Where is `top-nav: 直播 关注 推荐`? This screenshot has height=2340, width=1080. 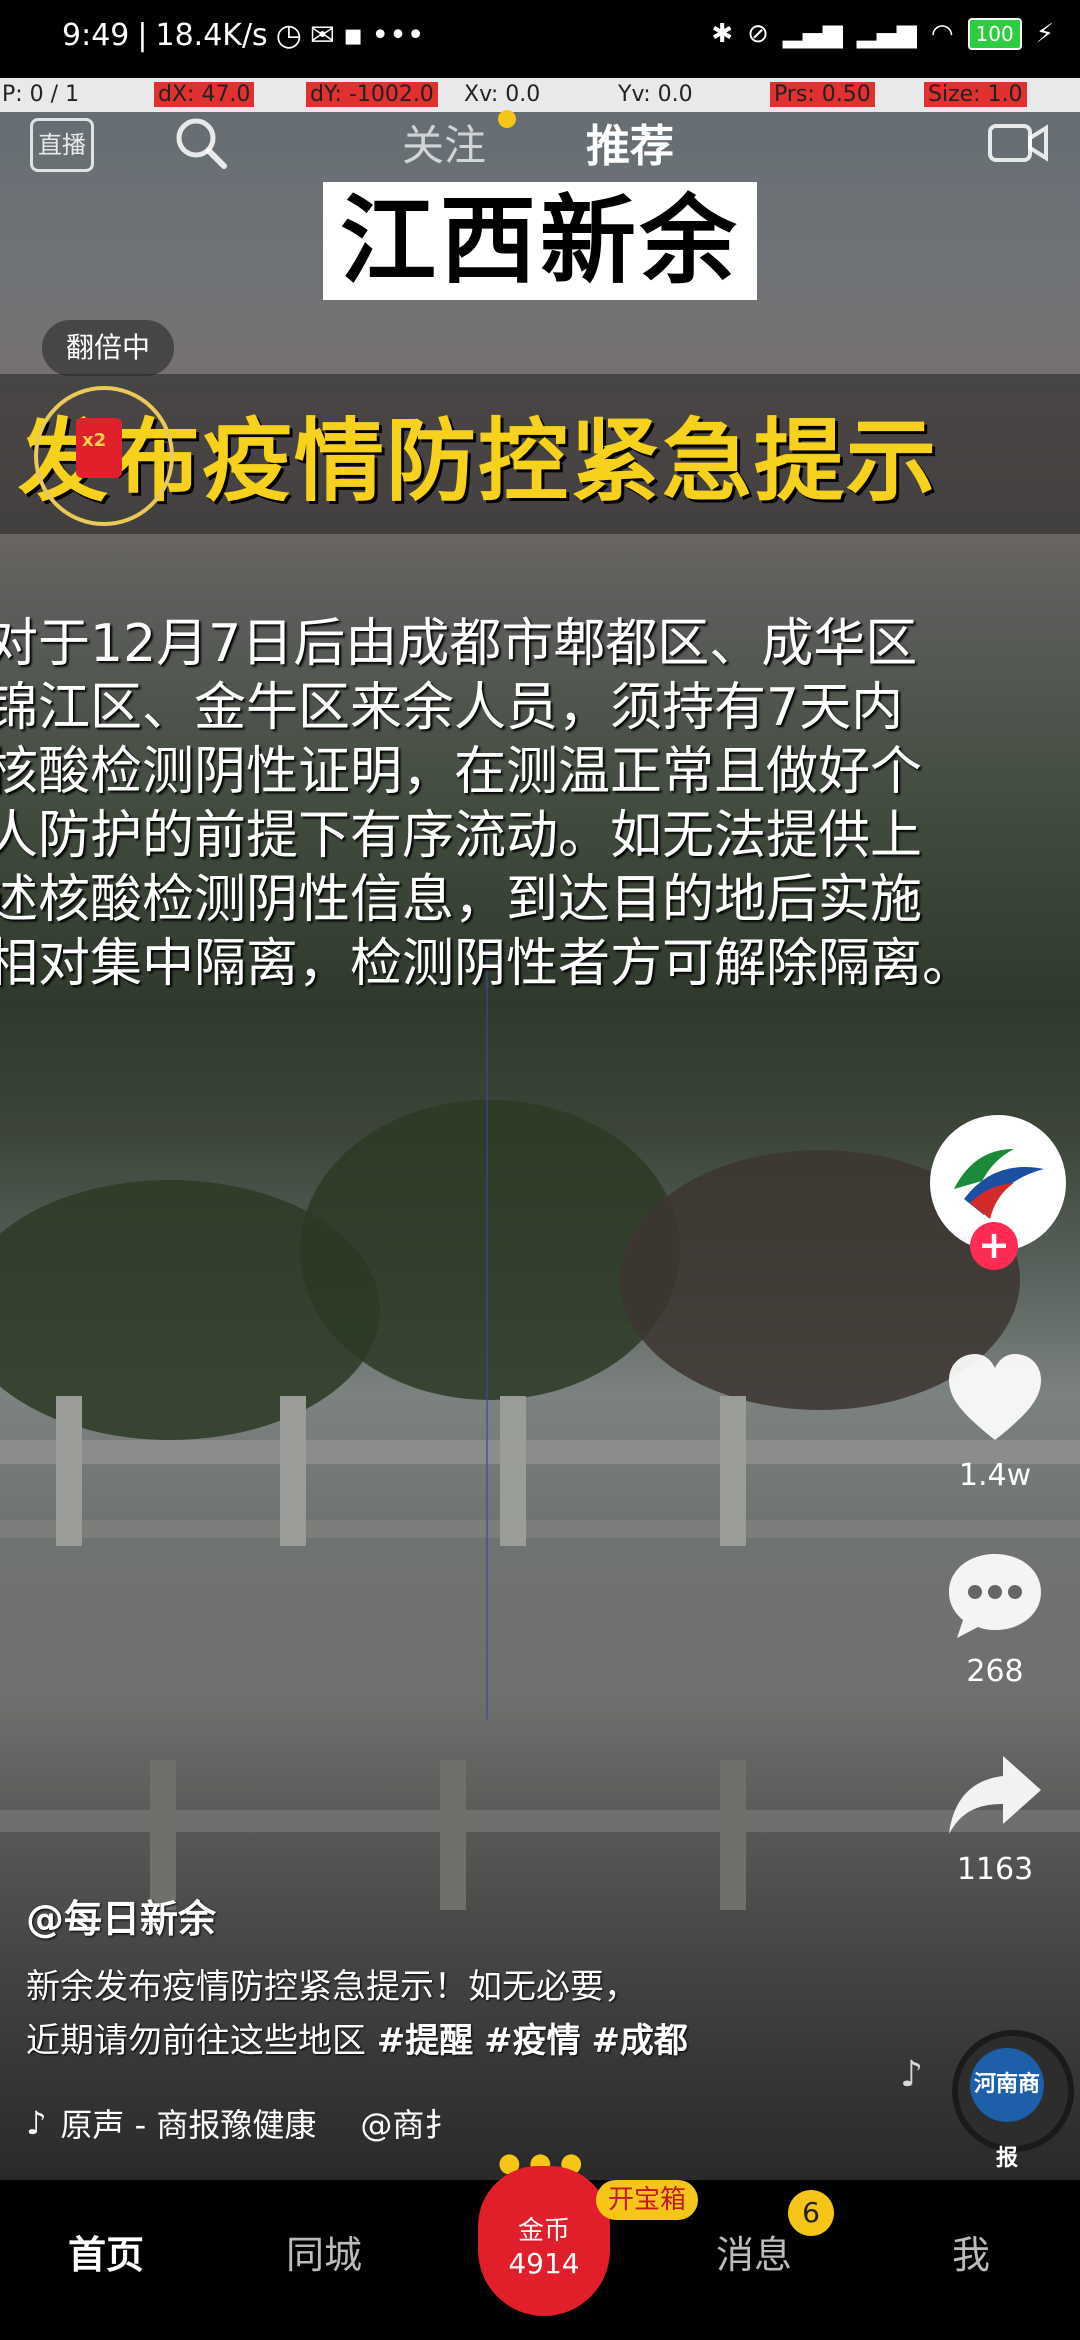 top-nav: 直播 关注 推荐 is located at coordinates (540, 144).